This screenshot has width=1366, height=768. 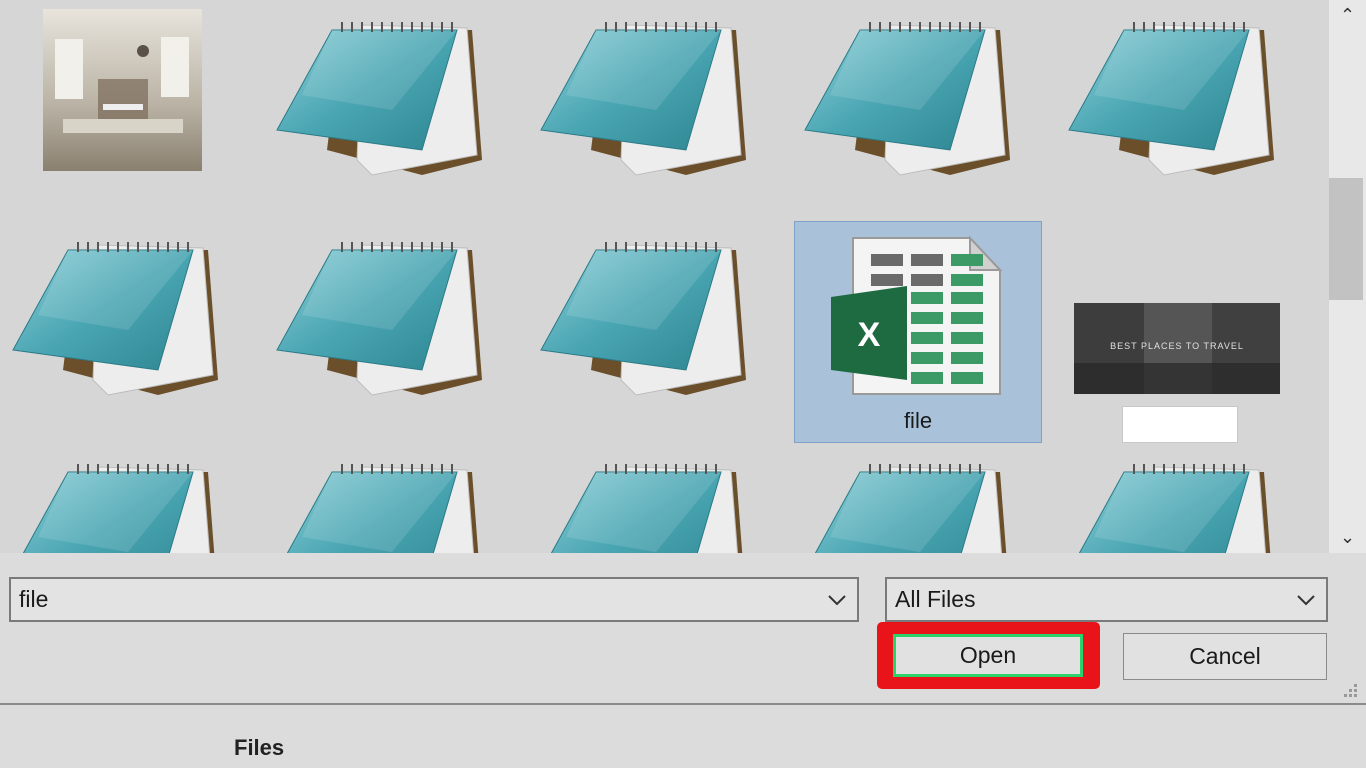 What do you see at coordinates (34, 599) in the screenshot?
I see `file-name-value: file` at bounding box center [34, 599].